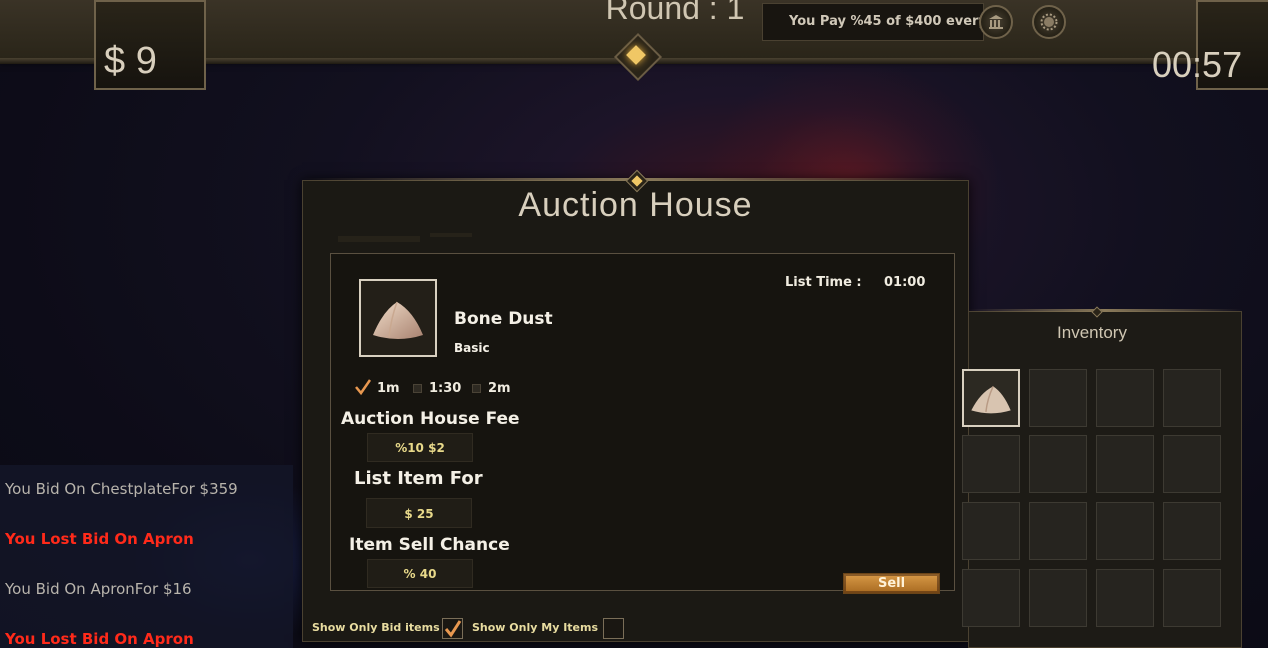 The width and height of the screenshot is (1268, 648). What do you see at coordinates (419, 513) in the screenshot?
I see `list-price-input: $ 25` at bounding box center [419, 513].